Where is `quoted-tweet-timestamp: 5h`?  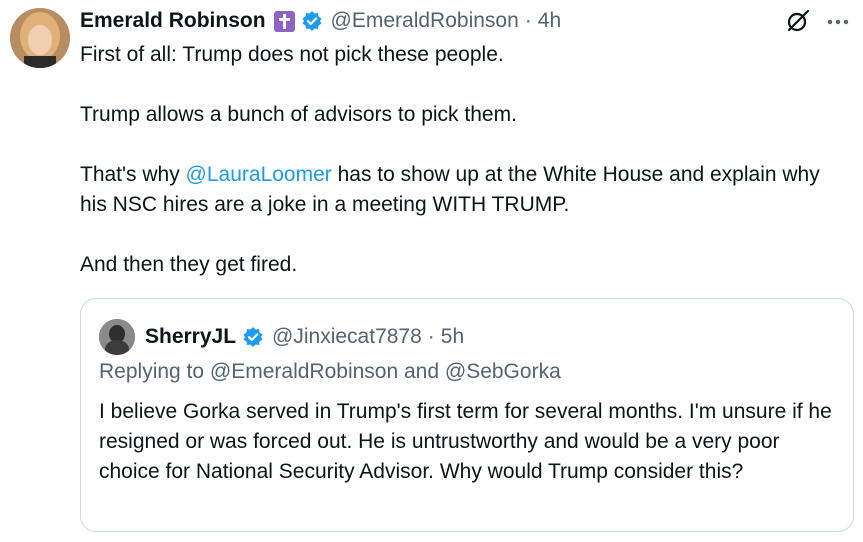
quoted-tweet-timestamp: 5h is located at coordinates (452, 337).